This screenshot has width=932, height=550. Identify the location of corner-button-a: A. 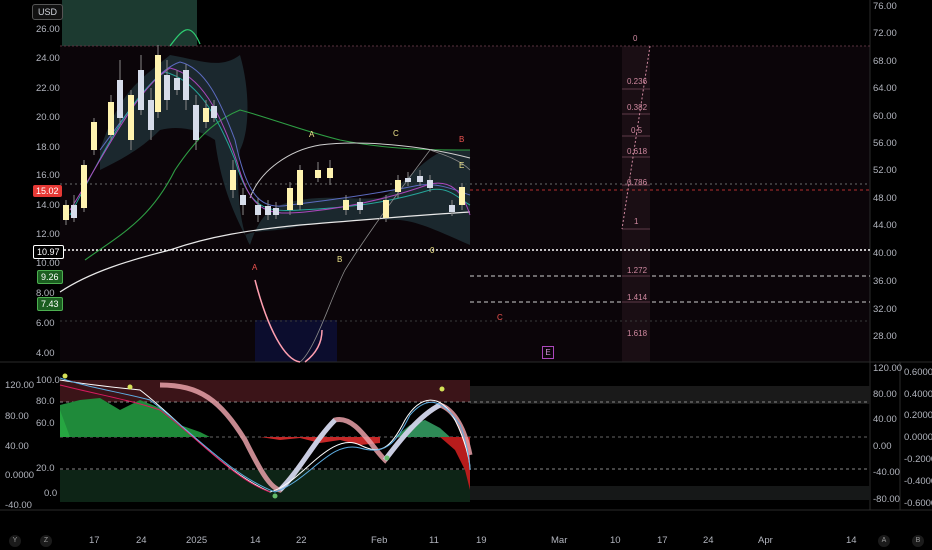
(884, 541).